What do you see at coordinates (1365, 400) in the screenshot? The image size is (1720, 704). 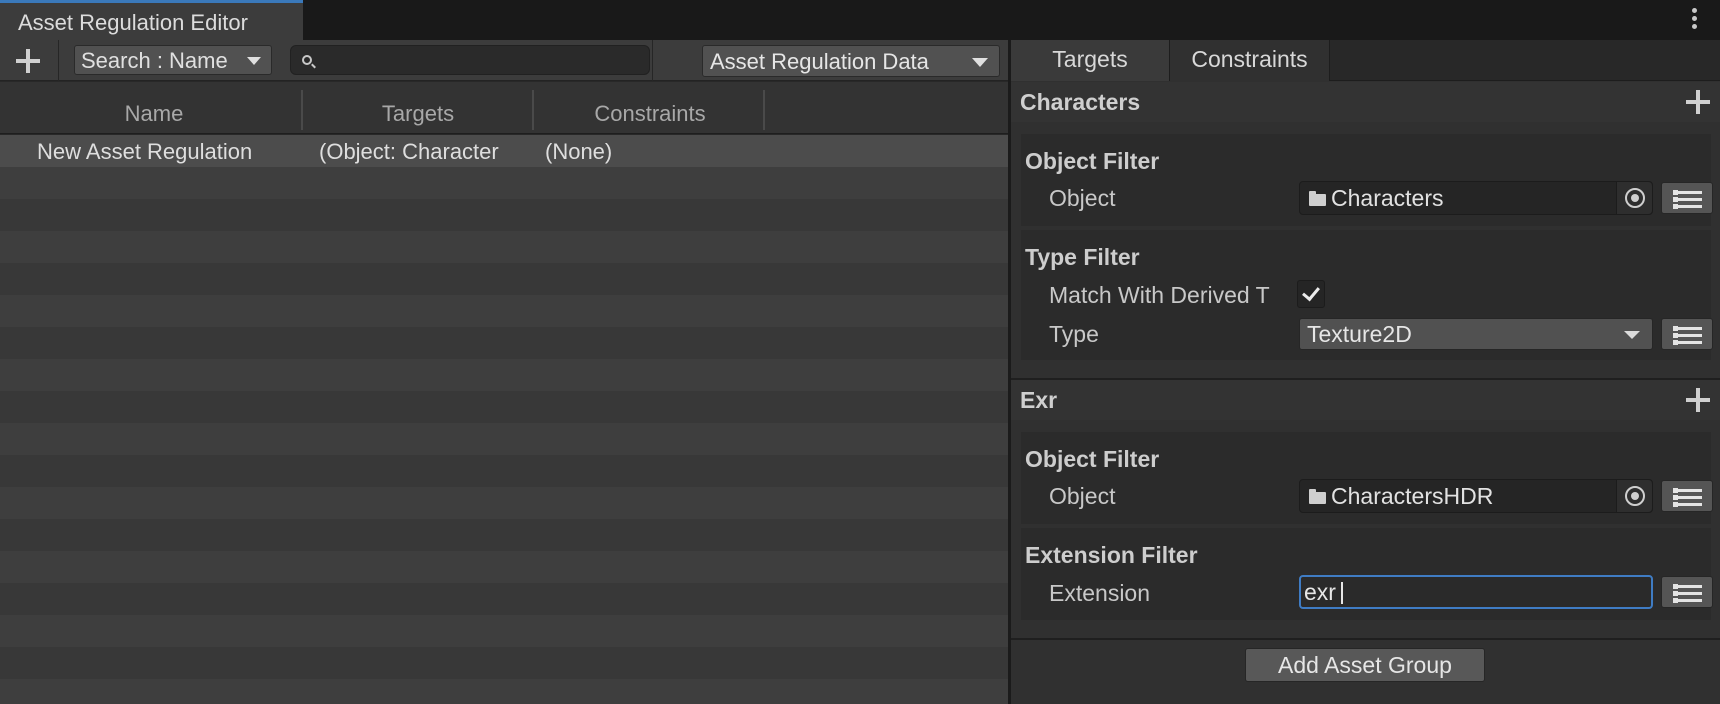 I see `asset-group-header: Exr` at bounding box center [1365, 400].